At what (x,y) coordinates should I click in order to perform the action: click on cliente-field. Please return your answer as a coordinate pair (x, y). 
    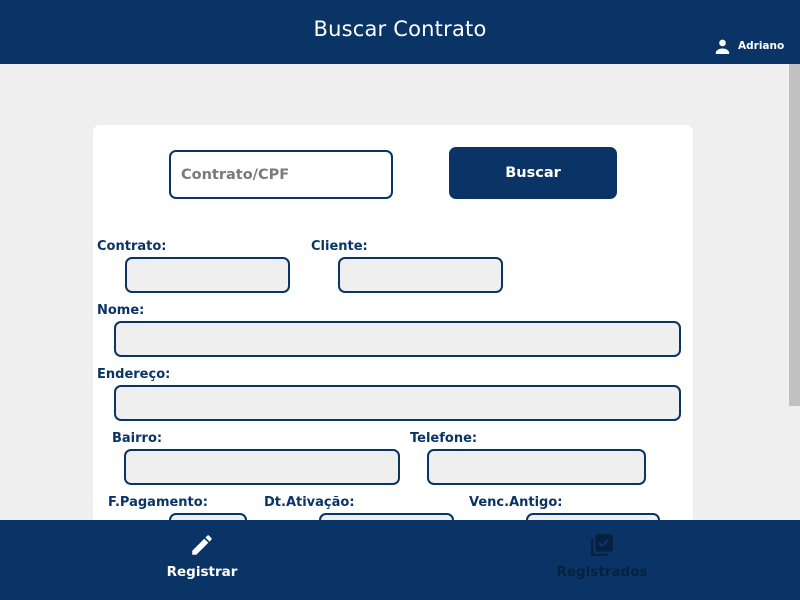
    Looking at the image, I should click on (420, 275).